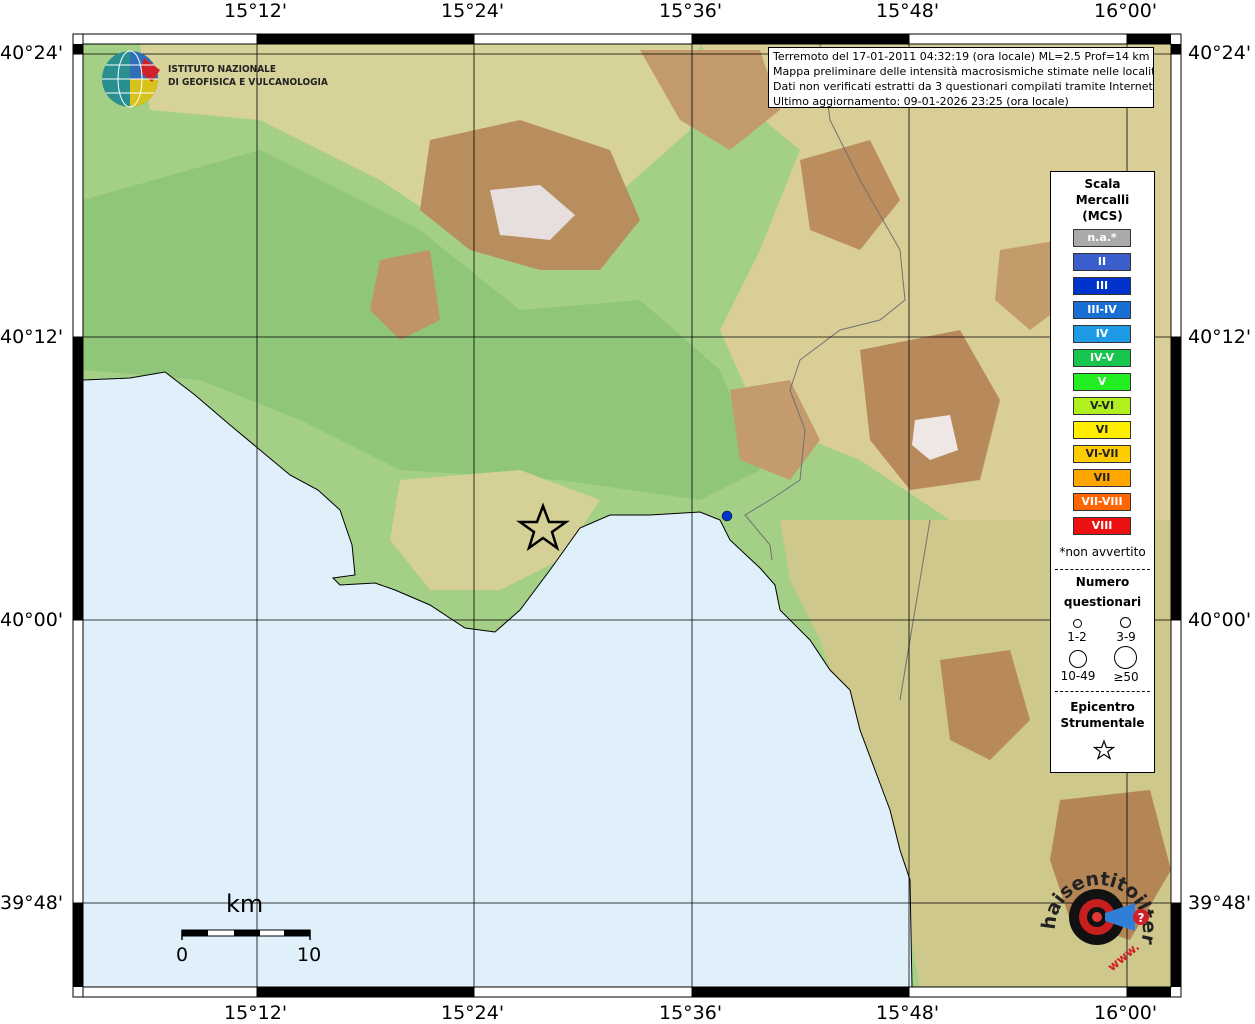 Image resolution: width=1255 pixels, height=1024 pixels. What do you see at coordinates (1102, 582) in the screenshot?
I see `legend-numero: Numero` at bounding box center [1102, 582].